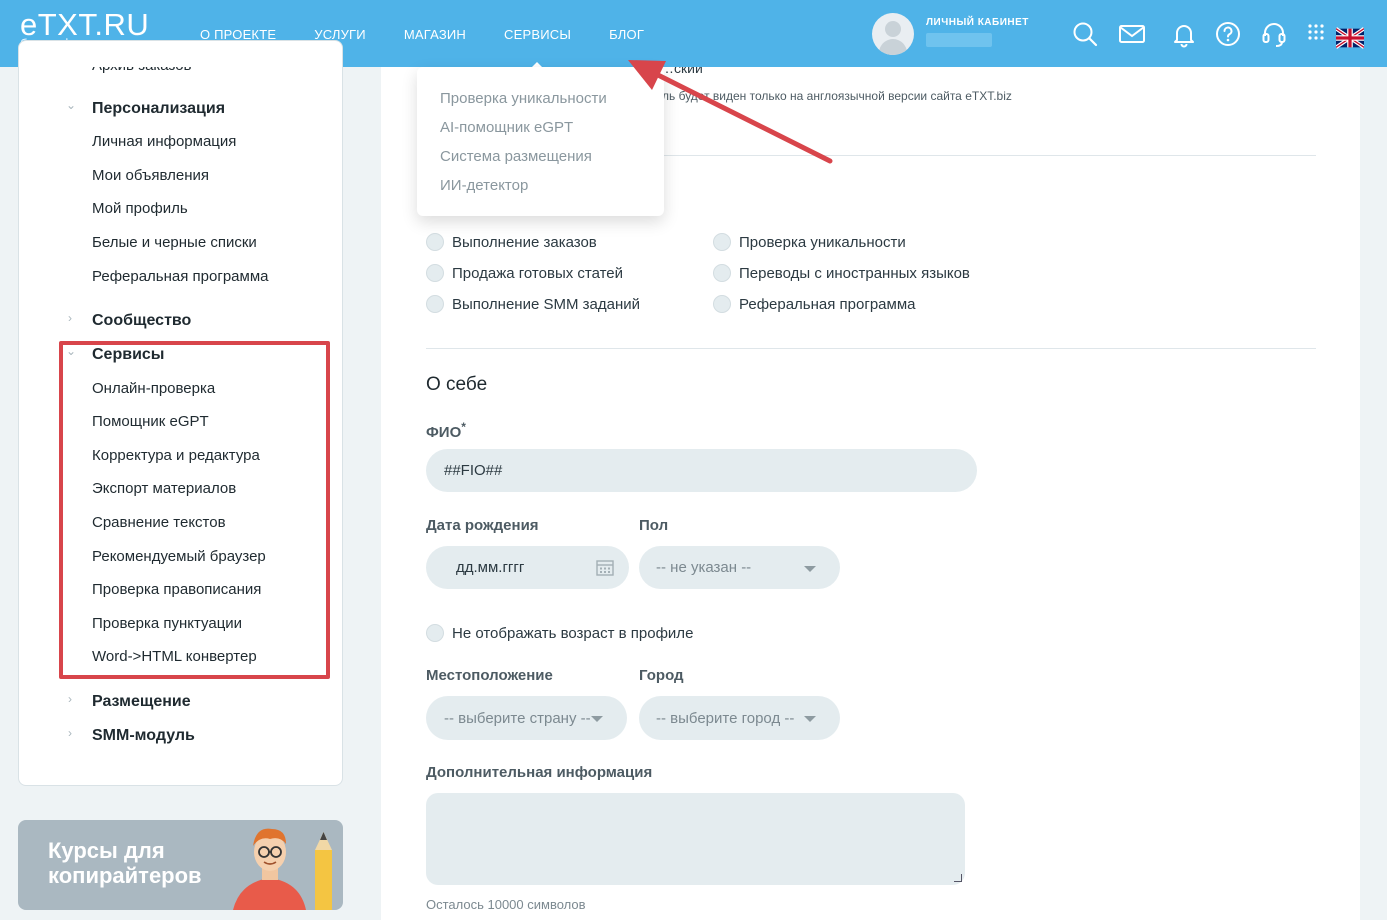  I want to click on extra-info-textarea, so click(695, 839).